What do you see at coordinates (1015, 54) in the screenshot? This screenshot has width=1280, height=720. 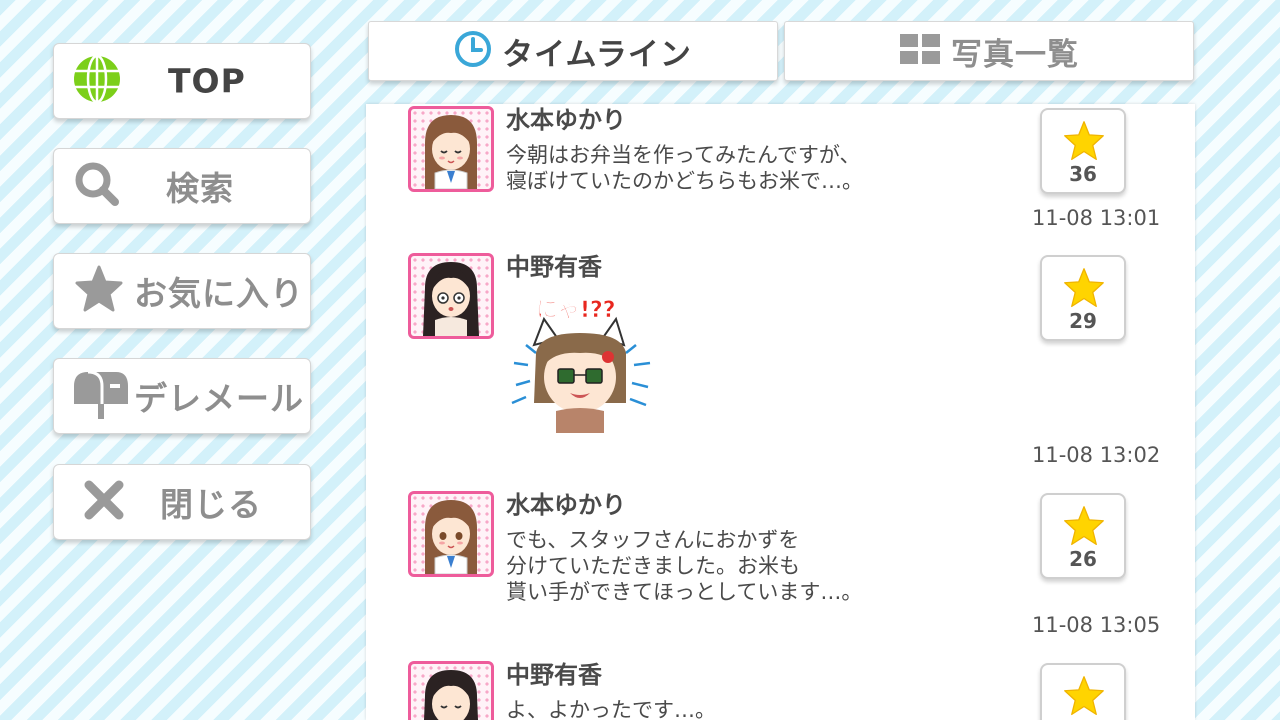 I see `tab-label: 写真一覧` at bounding box center [1015, 54].